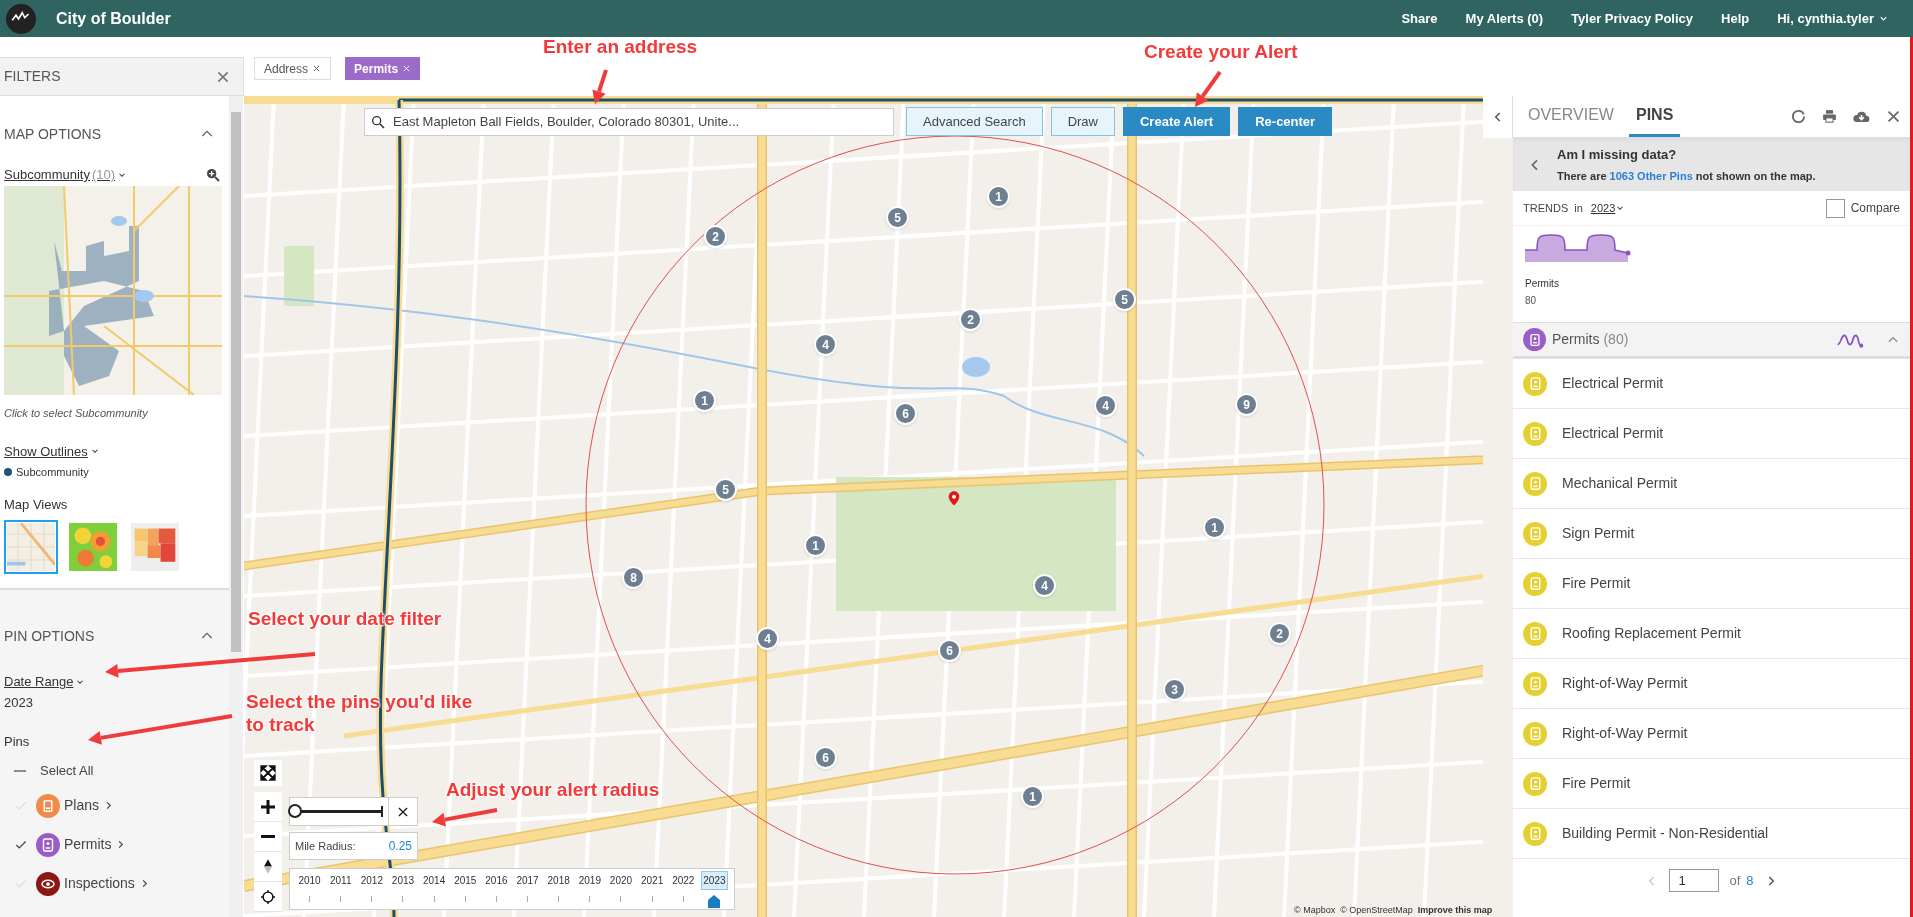 Image resolution: width=1913 pixels, height=917 pixels. I want to click on year-option: 2019, so click(589, 880).